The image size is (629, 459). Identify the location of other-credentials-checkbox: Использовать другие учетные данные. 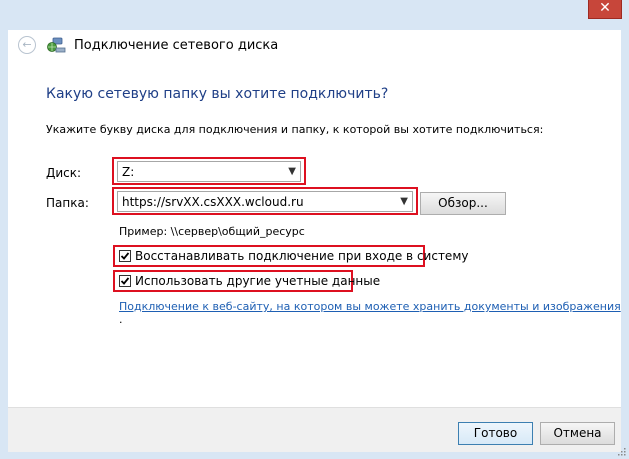
(249, 281).